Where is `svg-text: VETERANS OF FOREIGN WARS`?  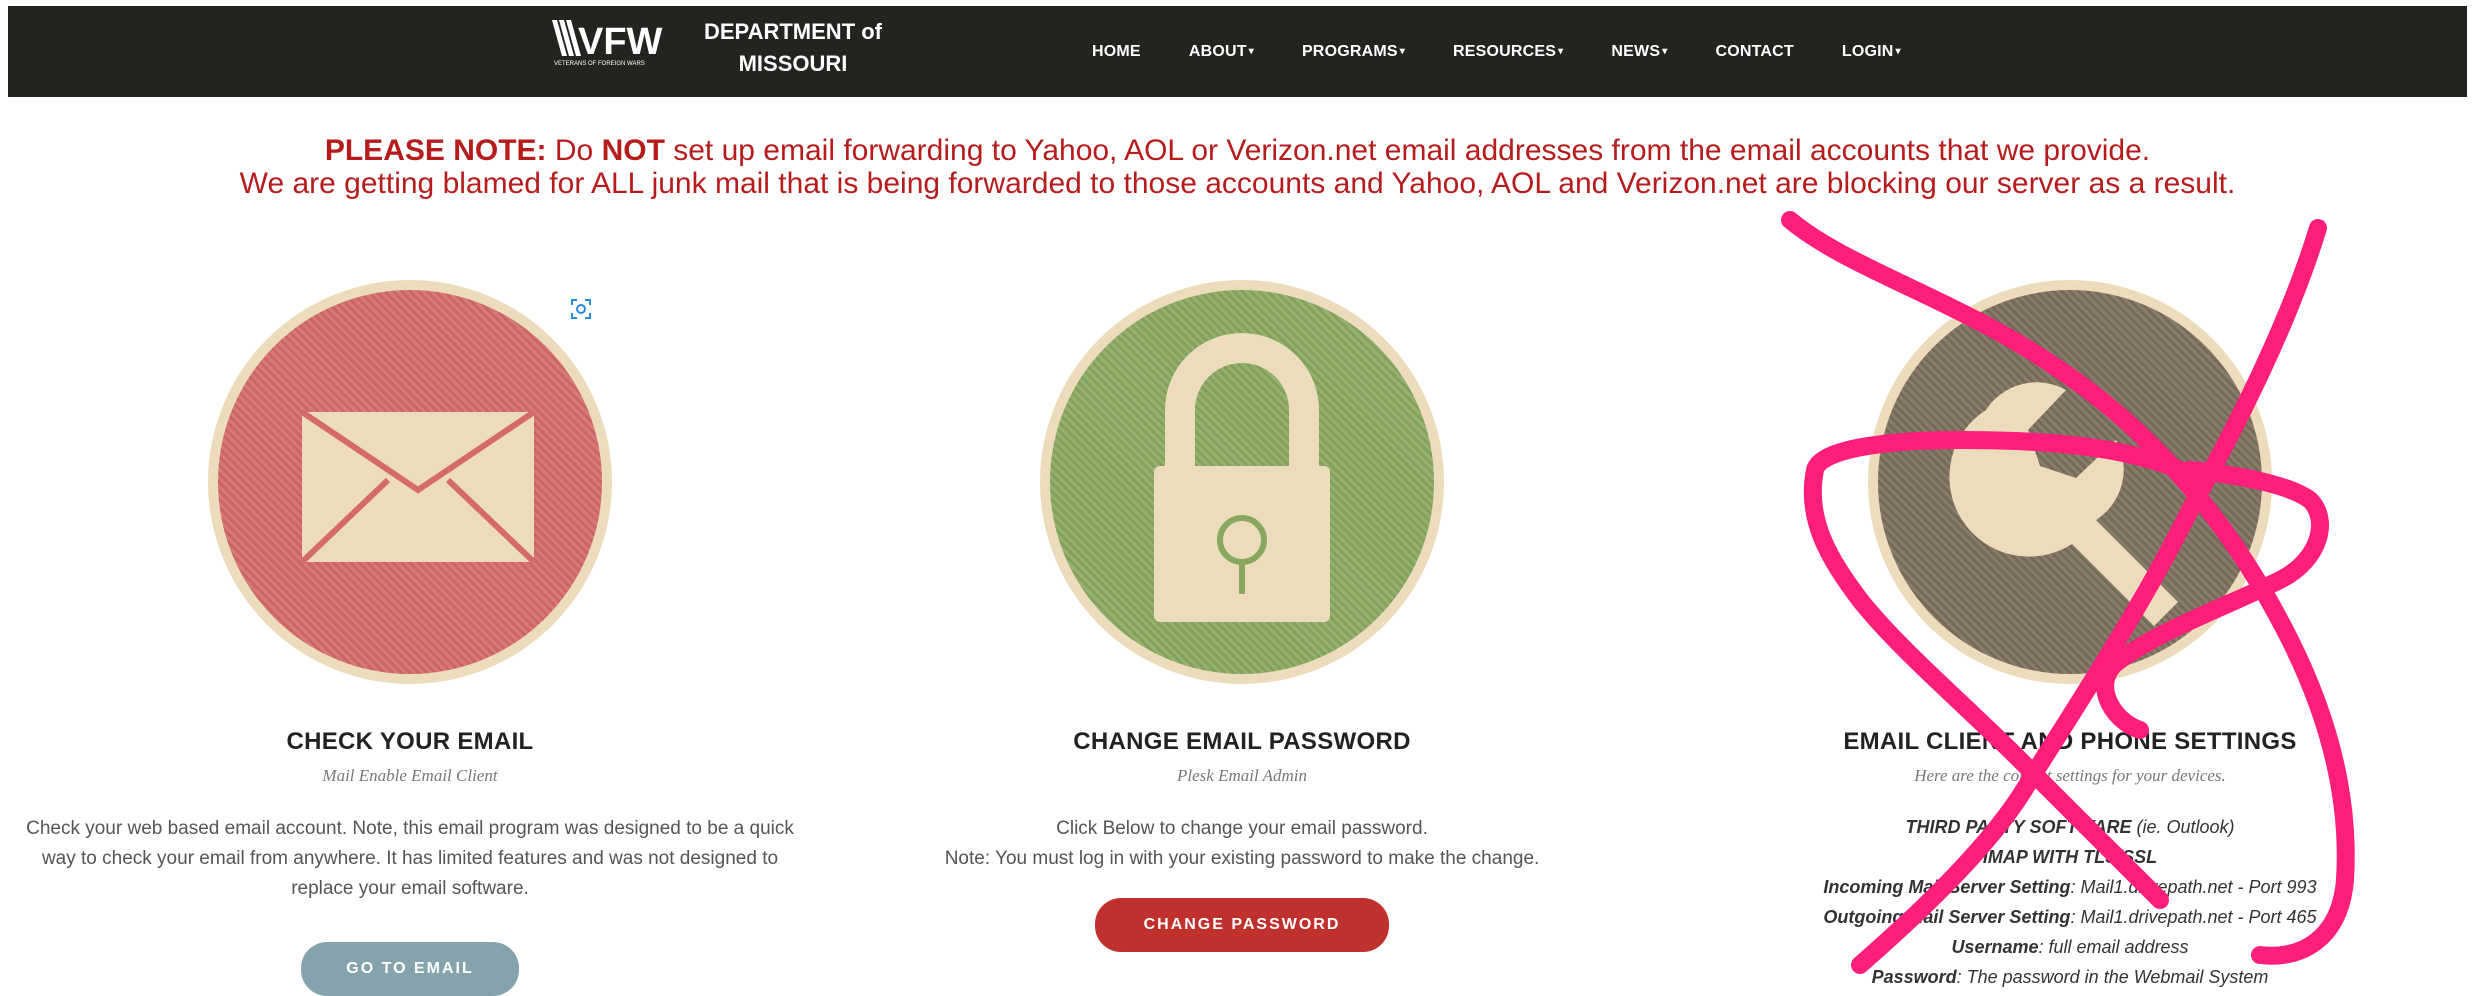 svg-text: VETERANS OF FOREIGN WARS is located at coordinates (599, 64).